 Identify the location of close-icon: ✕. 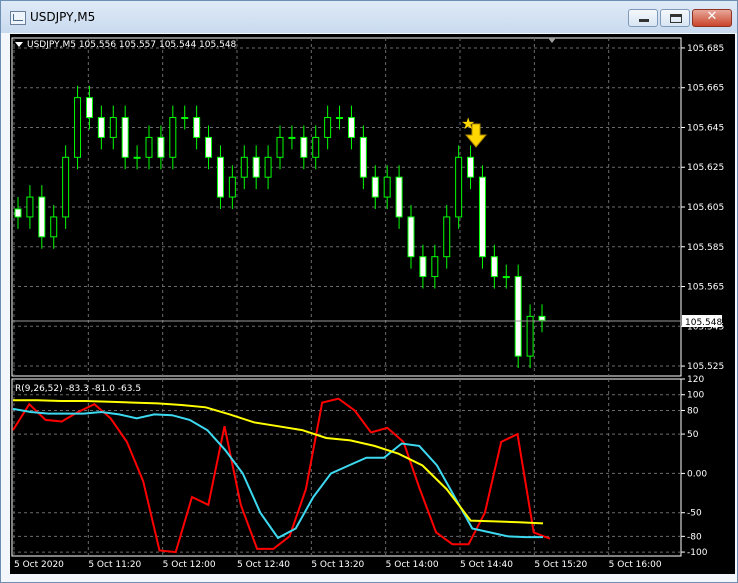
(712, 16).